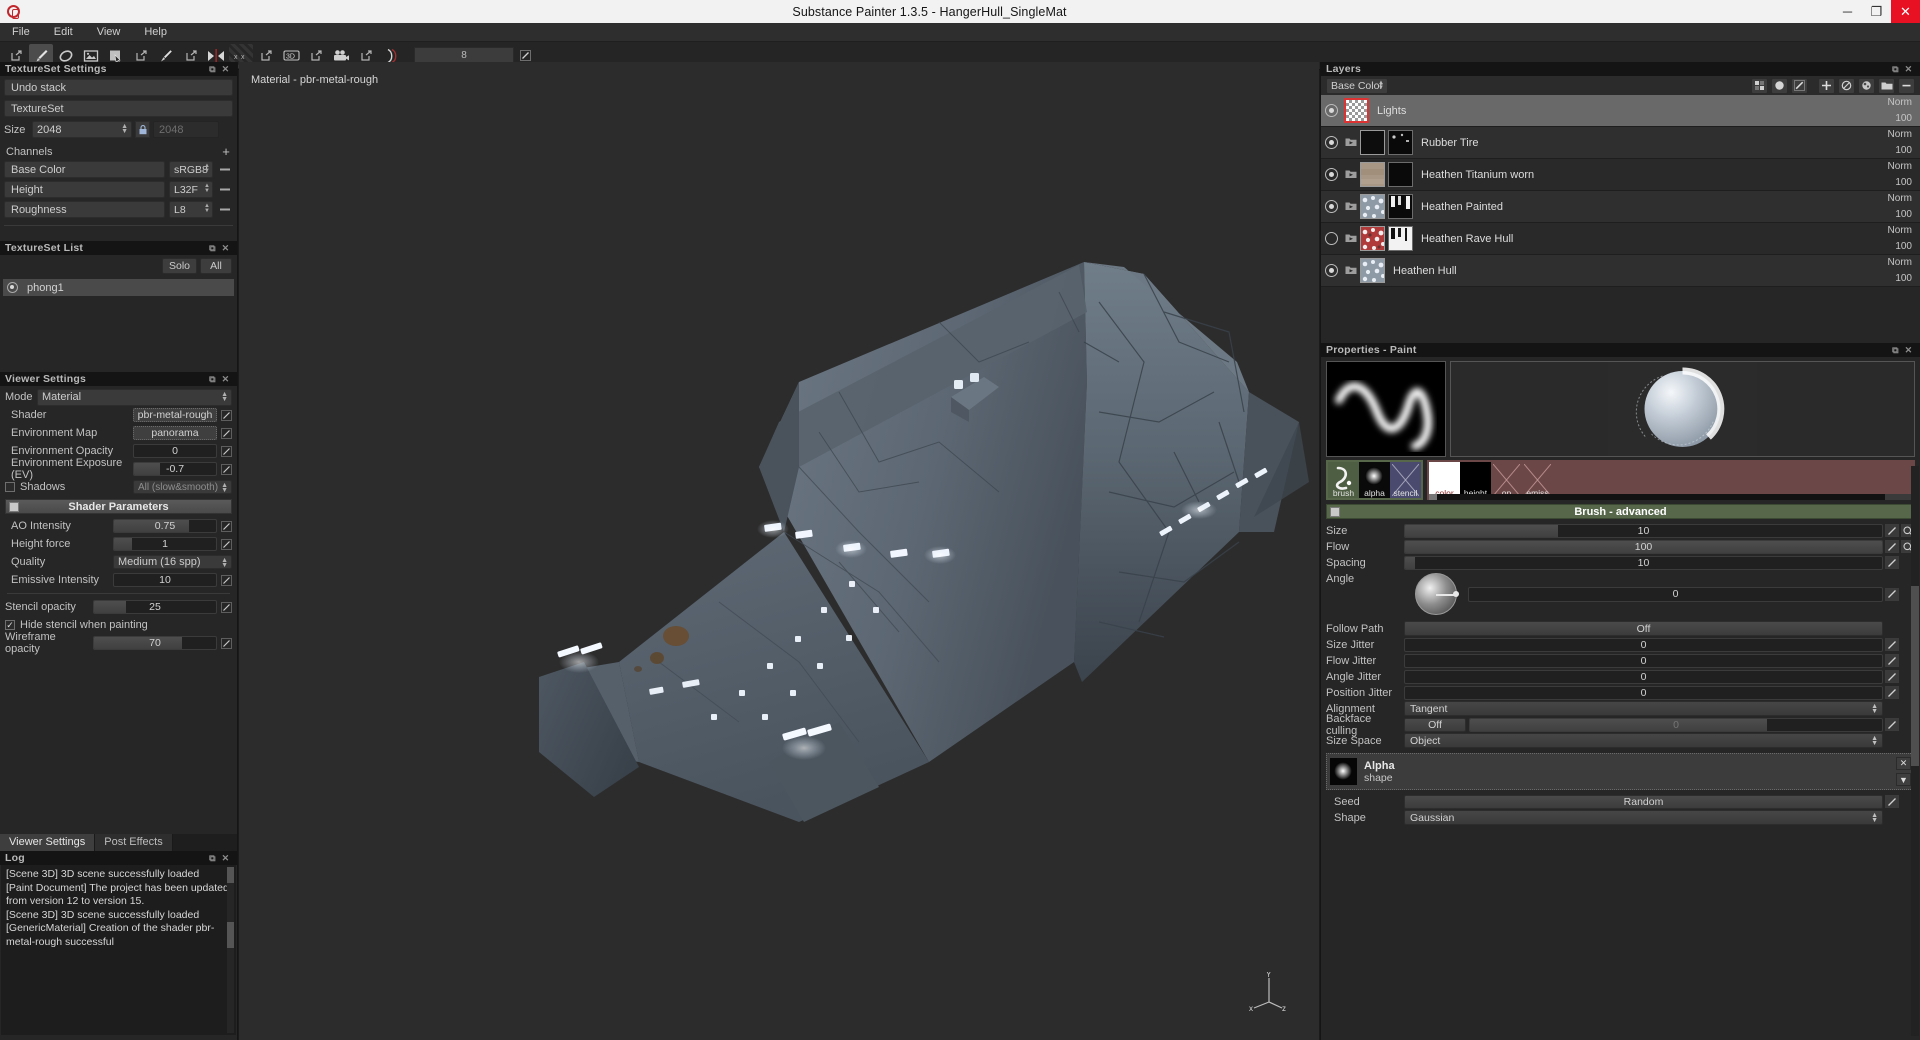  Describe the element at coordinates (1759, 85) in the screenshot. I see `mask-editor-icon` at that location.